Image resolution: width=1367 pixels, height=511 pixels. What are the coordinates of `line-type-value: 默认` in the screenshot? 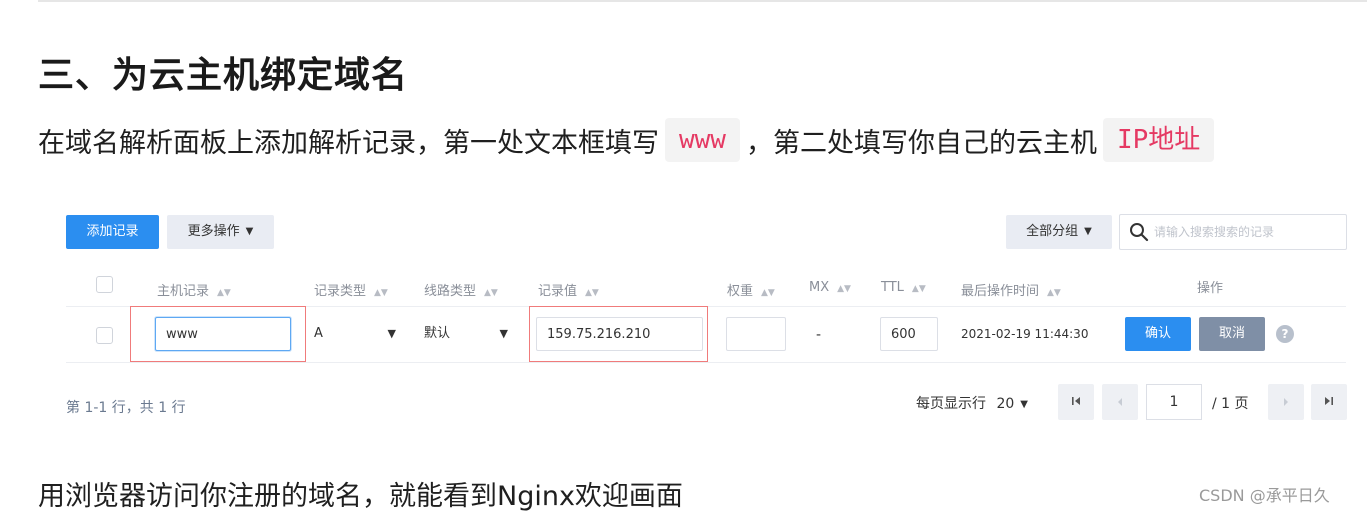 It's located at (437, 333).